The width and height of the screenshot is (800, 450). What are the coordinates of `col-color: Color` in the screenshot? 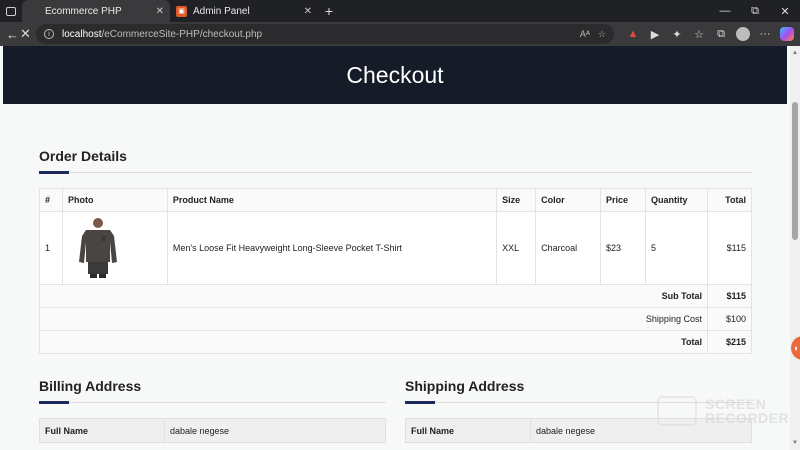 It's located at (568, 200).